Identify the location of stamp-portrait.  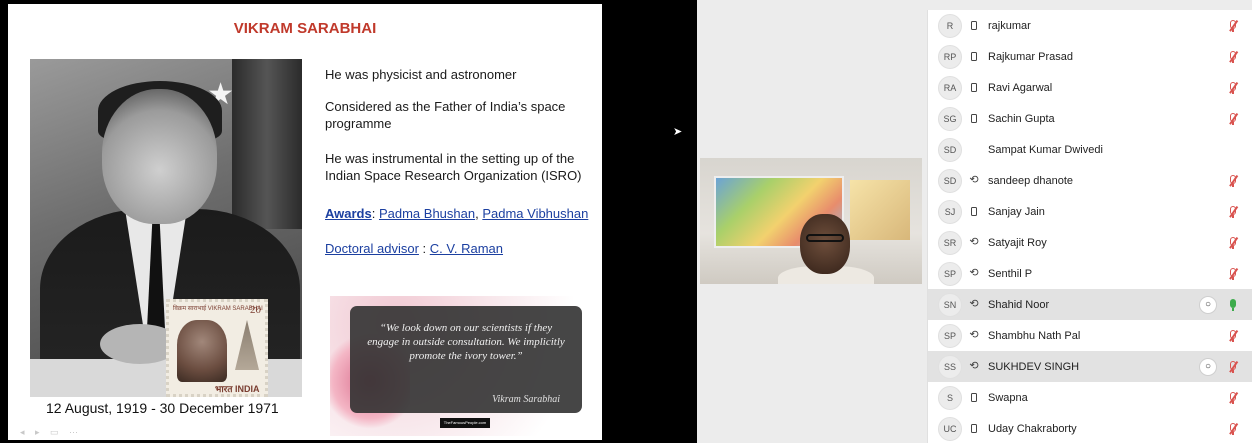
(202, 351).